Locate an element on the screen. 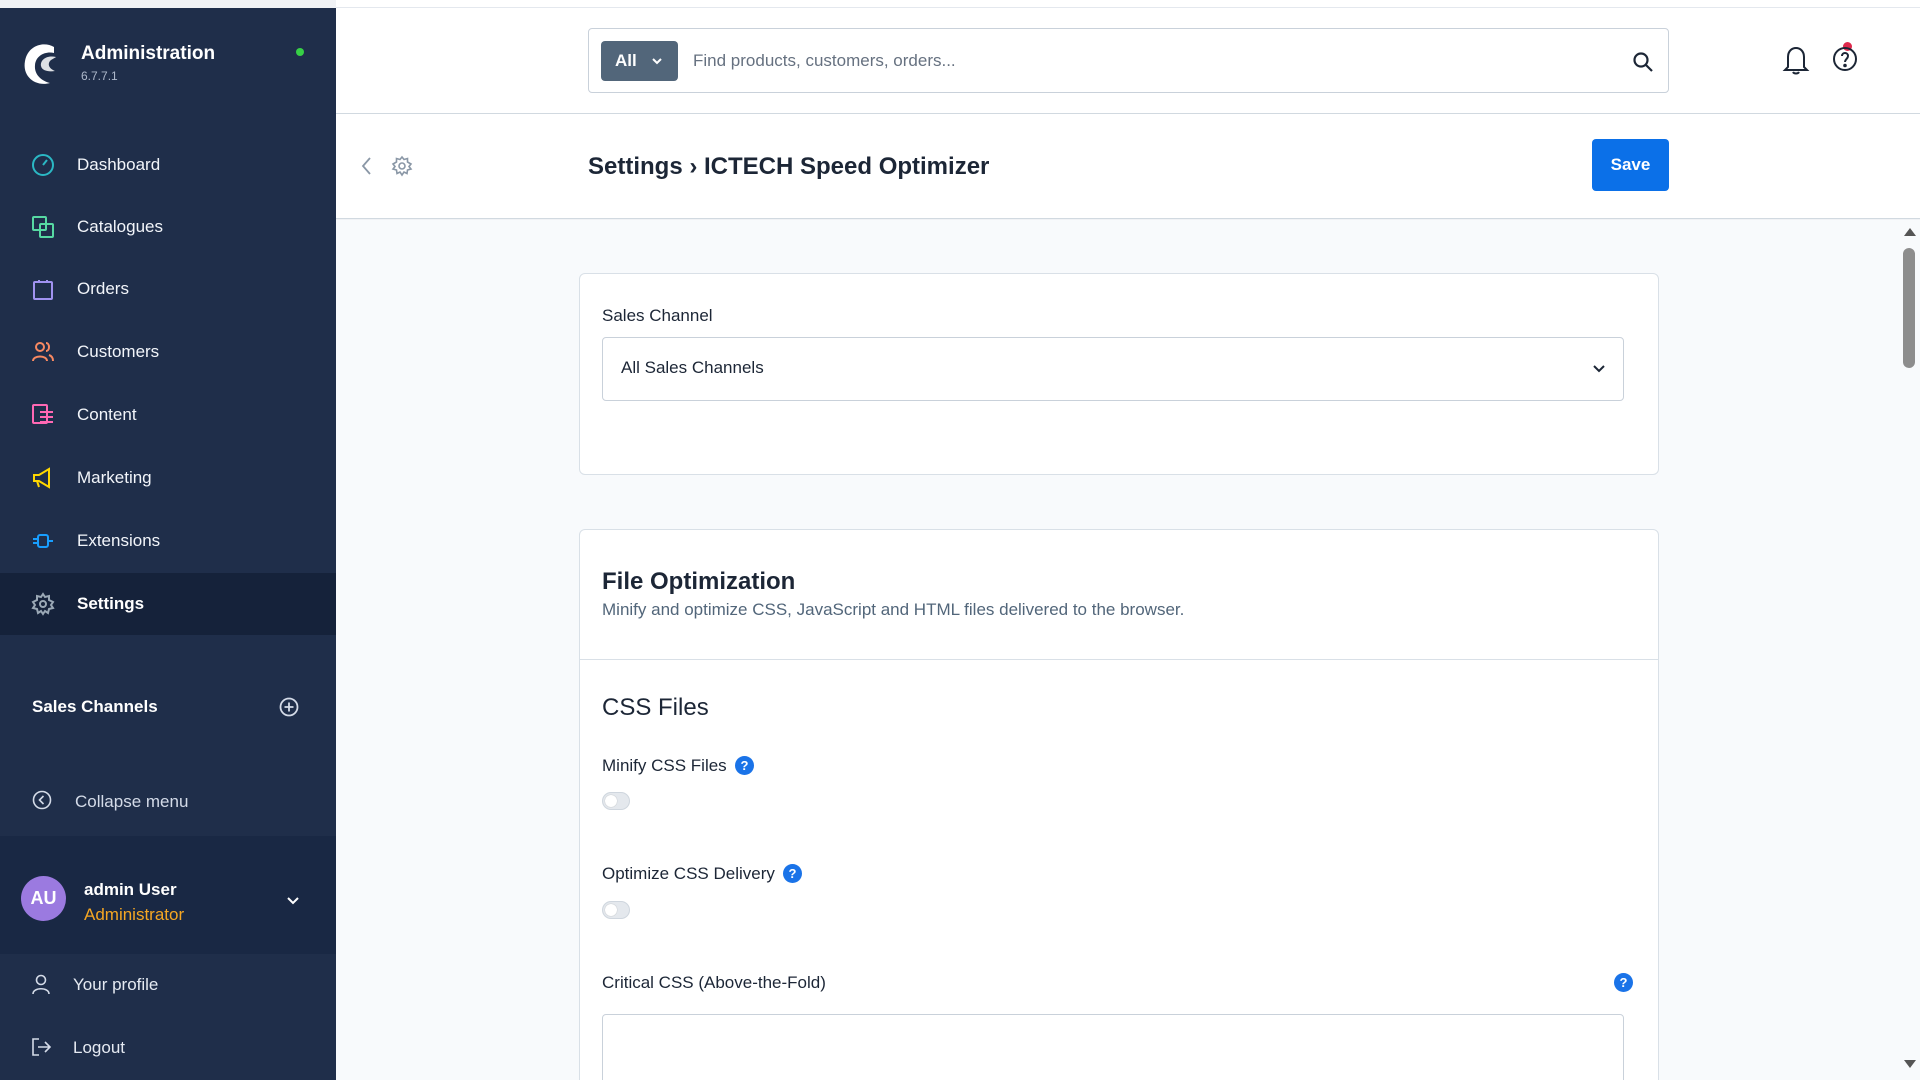 The width and height of the screenshot is (1920, 1080). collapse-menu-button: Collapse menu is located at coordinates (168, 800).